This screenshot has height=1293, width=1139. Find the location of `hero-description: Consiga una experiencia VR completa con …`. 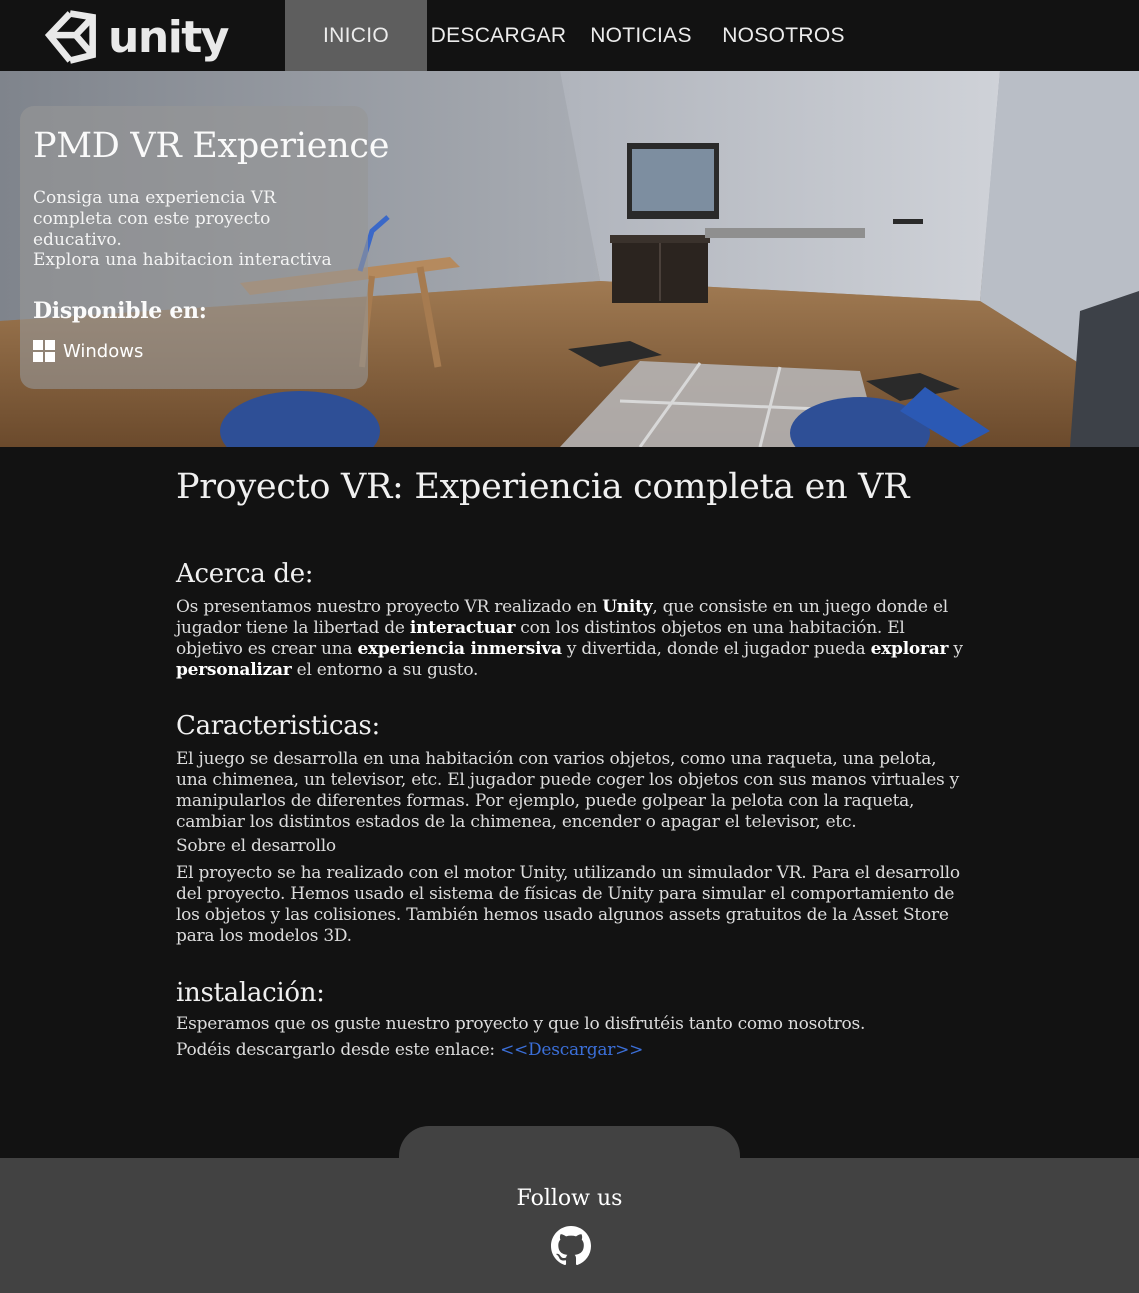

hero-description: Consiga una experiencia VR completa con … is located at coordinates (154, 219).